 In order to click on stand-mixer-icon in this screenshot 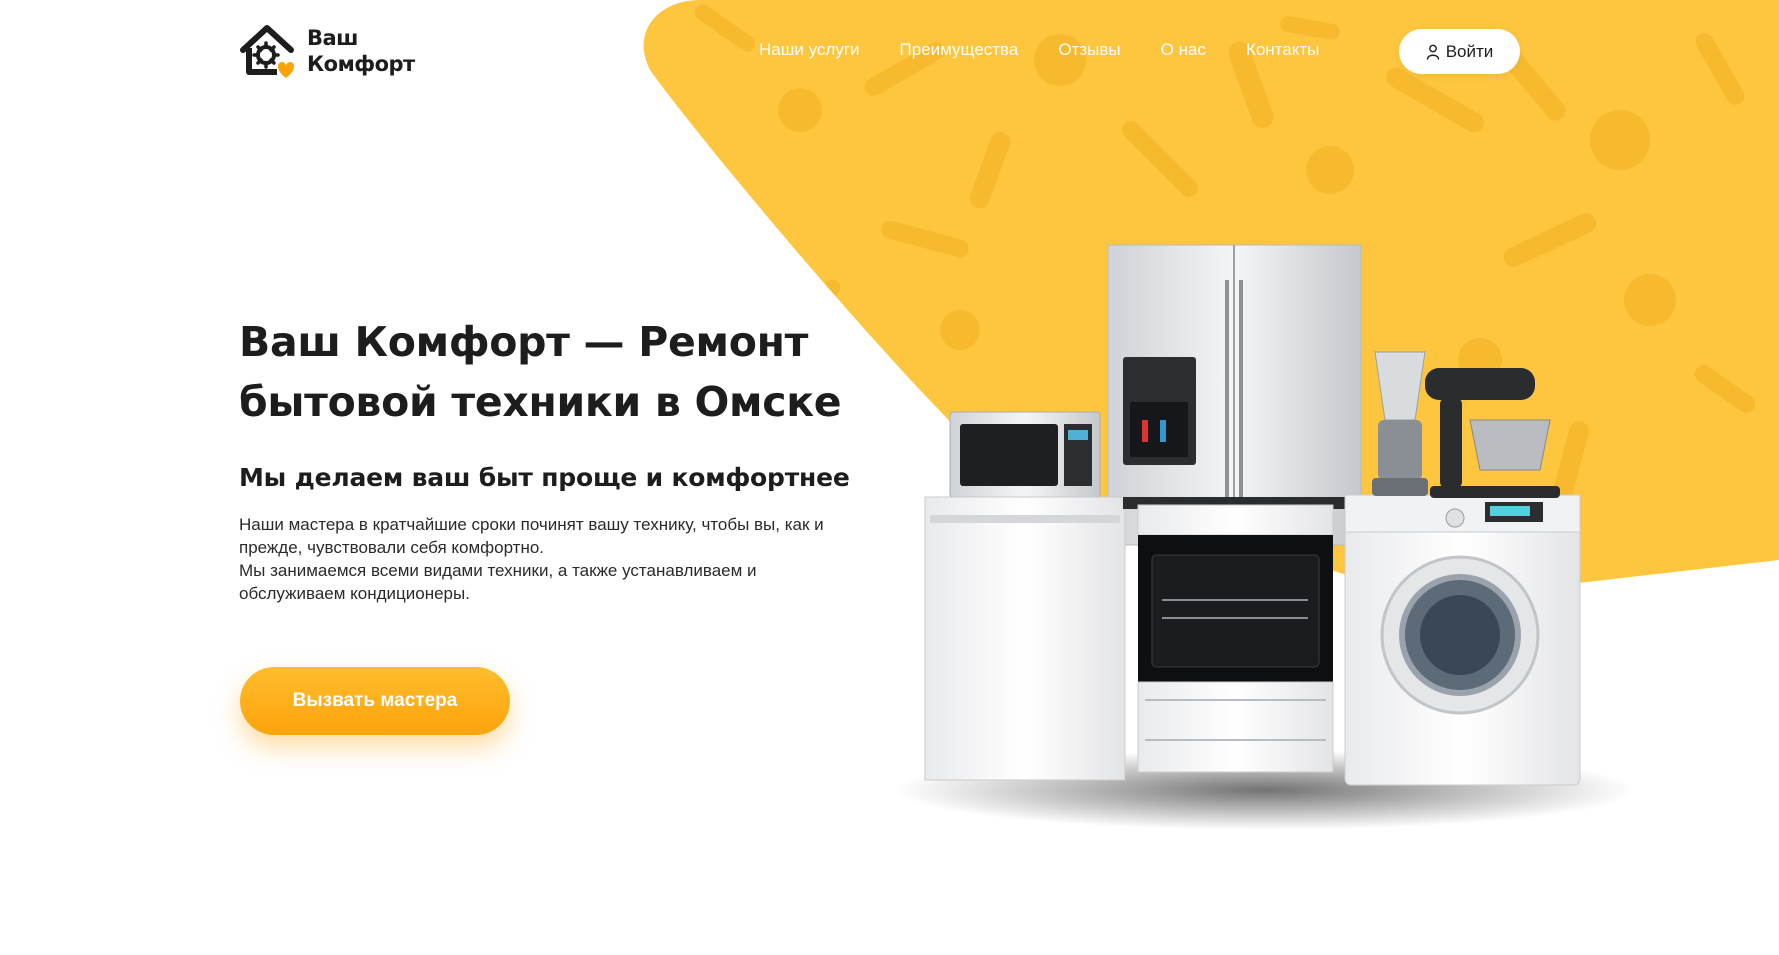, I will do `click(1492, 433)`.